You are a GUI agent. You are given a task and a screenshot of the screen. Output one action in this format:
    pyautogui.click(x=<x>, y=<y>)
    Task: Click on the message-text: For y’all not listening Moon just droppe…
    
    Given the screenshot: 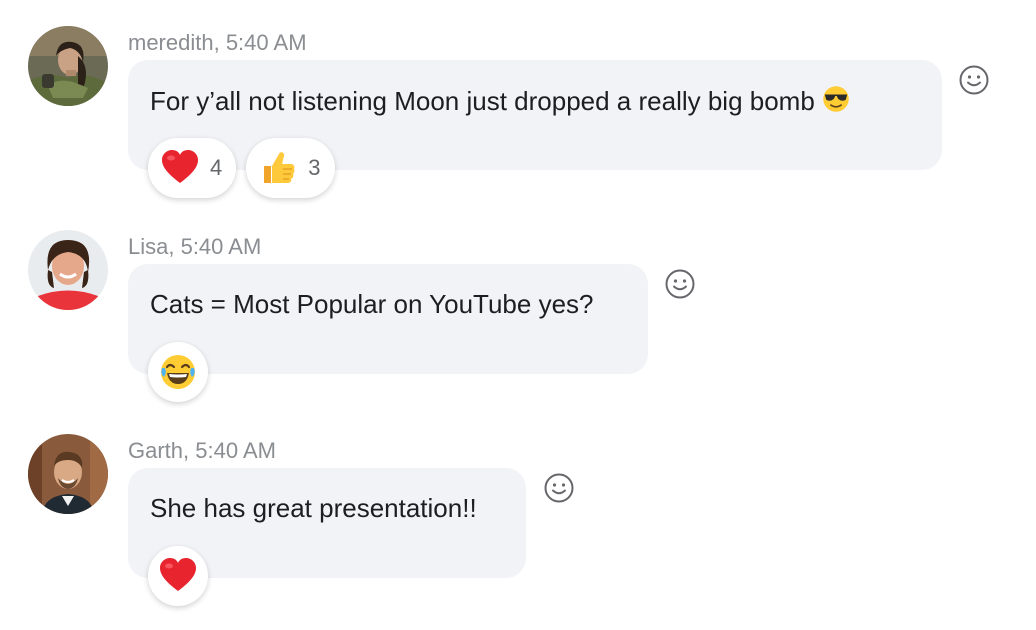 What is the action you would take?
    pyautogui.click(x=482, y=101)
    